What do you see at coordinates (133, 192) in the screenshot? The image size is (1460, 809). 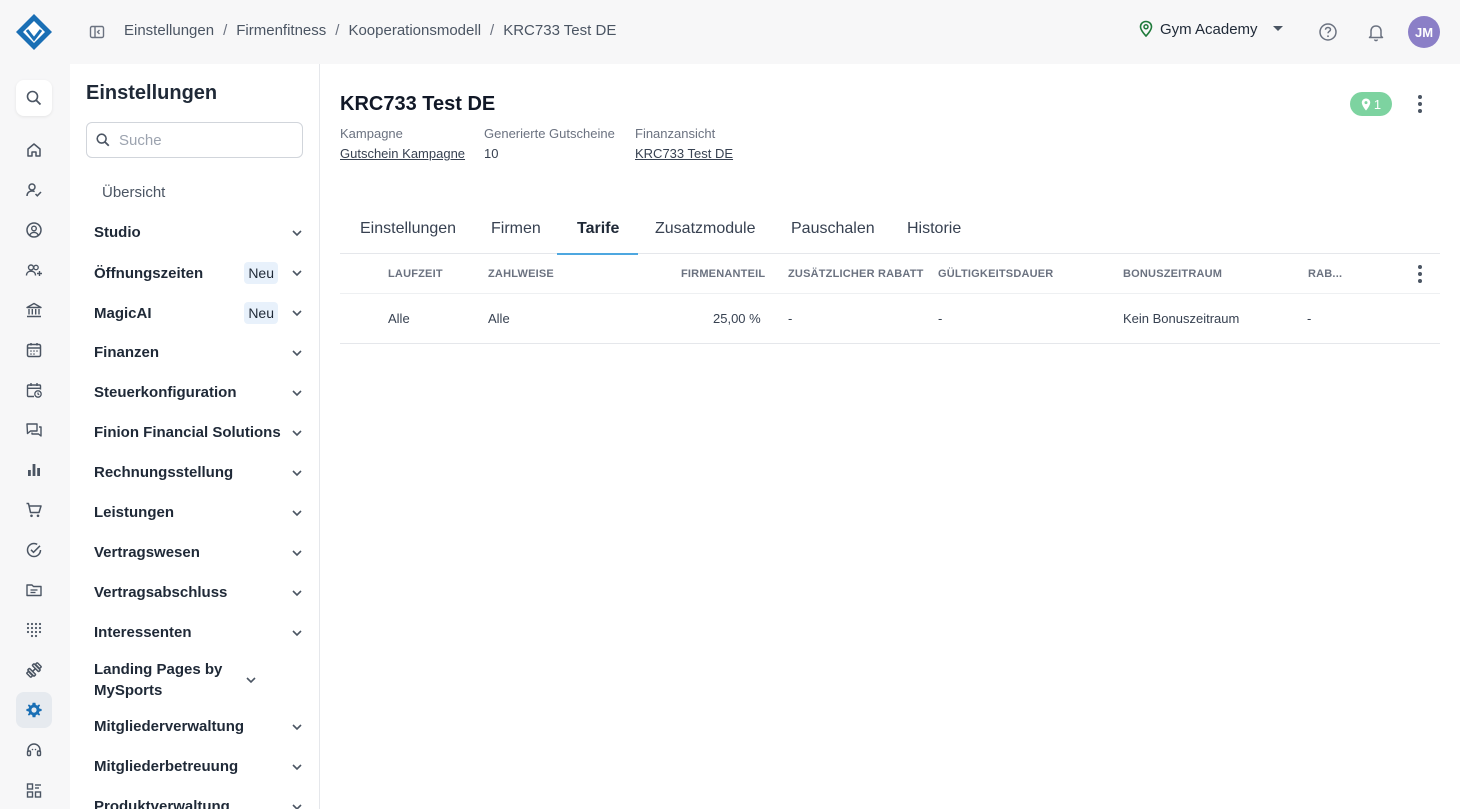 I see `sidebar-overview-link: Übersicht` at bounding box center [133, 192].